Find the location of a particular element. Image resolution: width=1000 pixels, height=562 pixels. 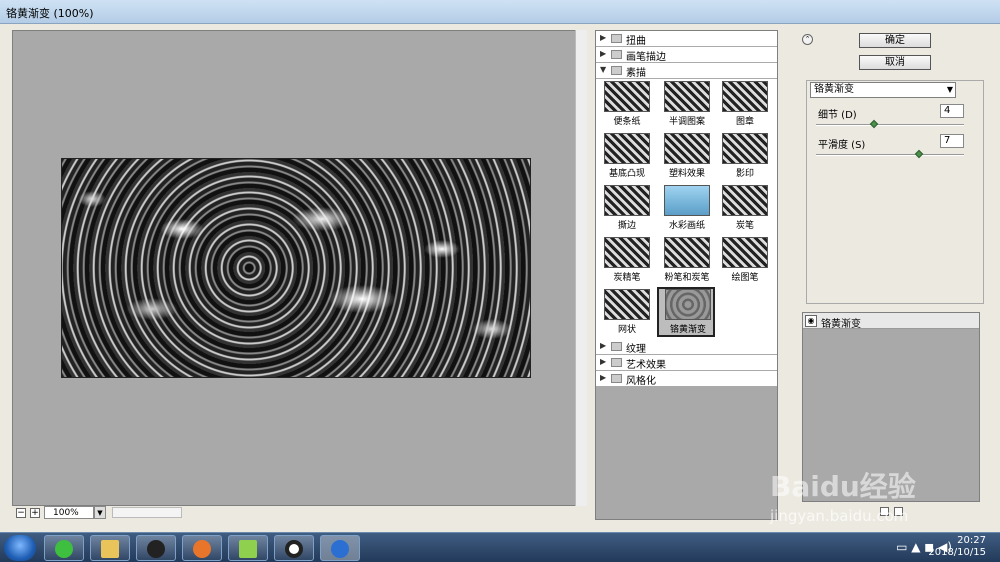

filter-thumb-water-paper: 水彩画纸 is located at coordinates (687, 210).